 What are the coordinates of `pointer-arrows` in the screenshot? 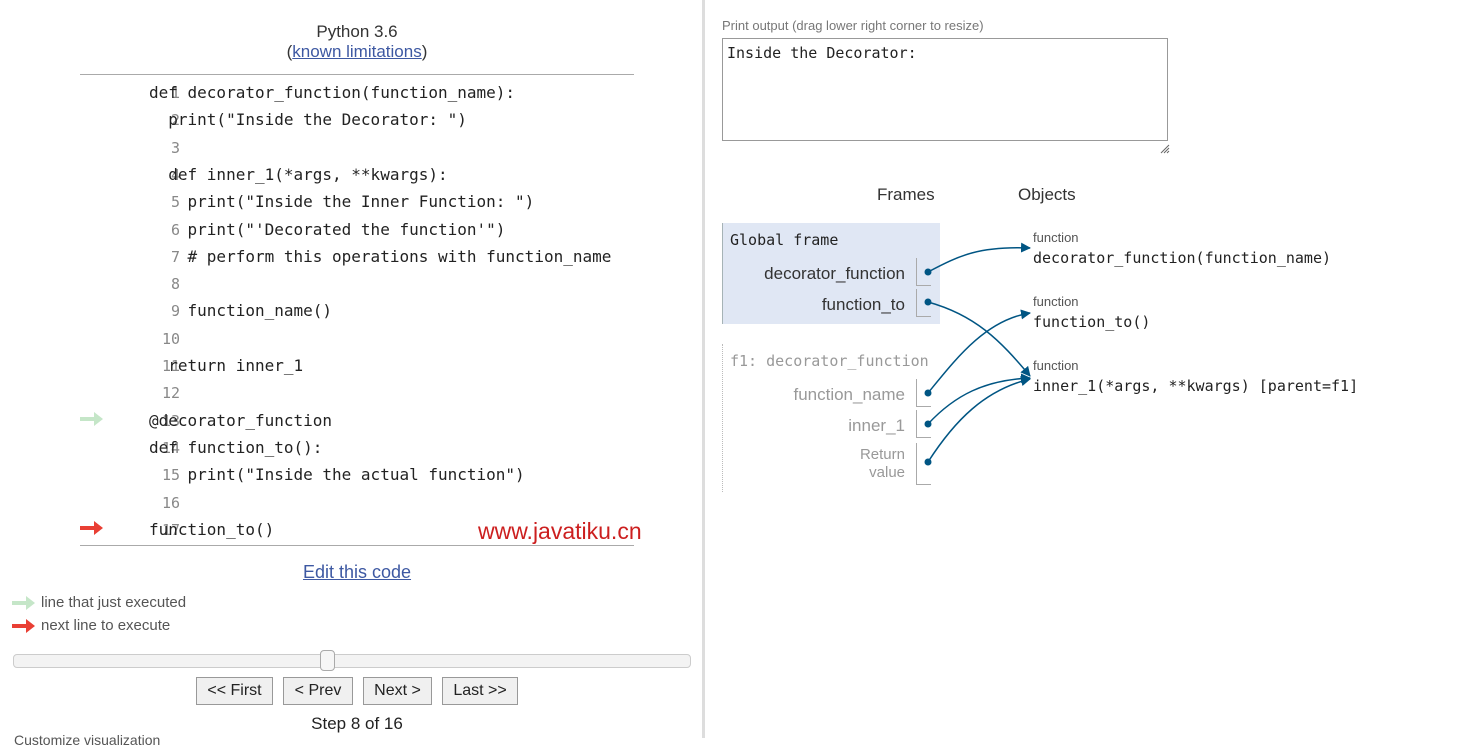 It's located at (977, 354).